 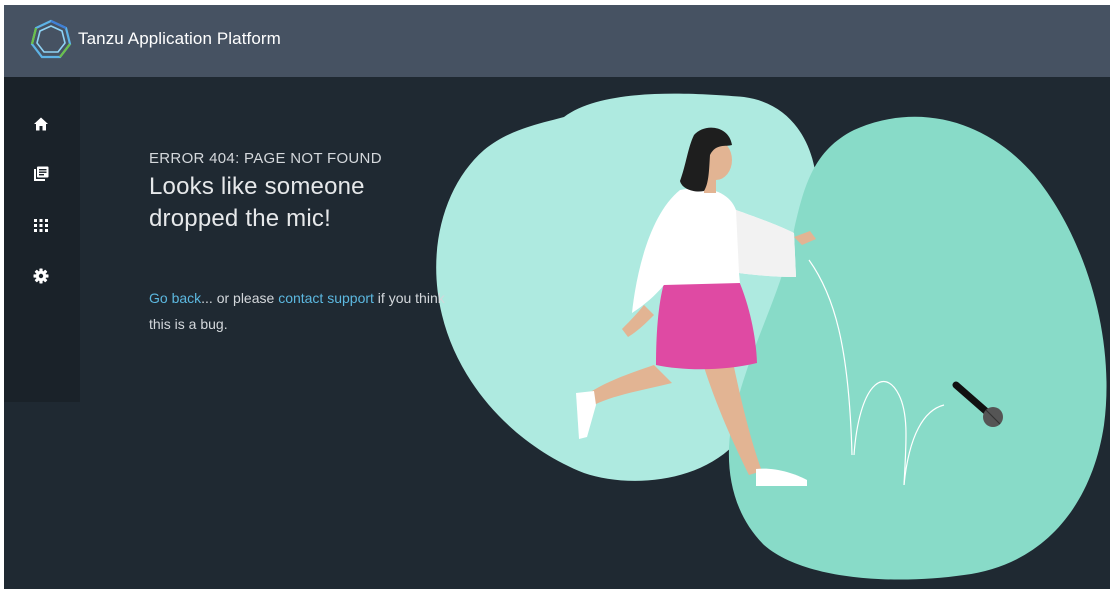 What do you see at coordinates (240, 218) in the screenshot?
I see `headline-line-2: dropped the mic!` at bounding box center [240, 218].